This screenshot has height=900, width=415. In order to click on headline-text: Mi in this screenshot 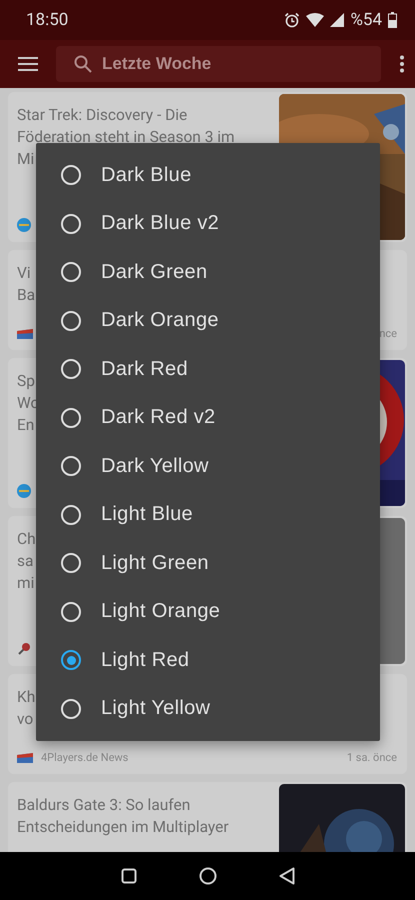, I will do `click(25, 159)`.